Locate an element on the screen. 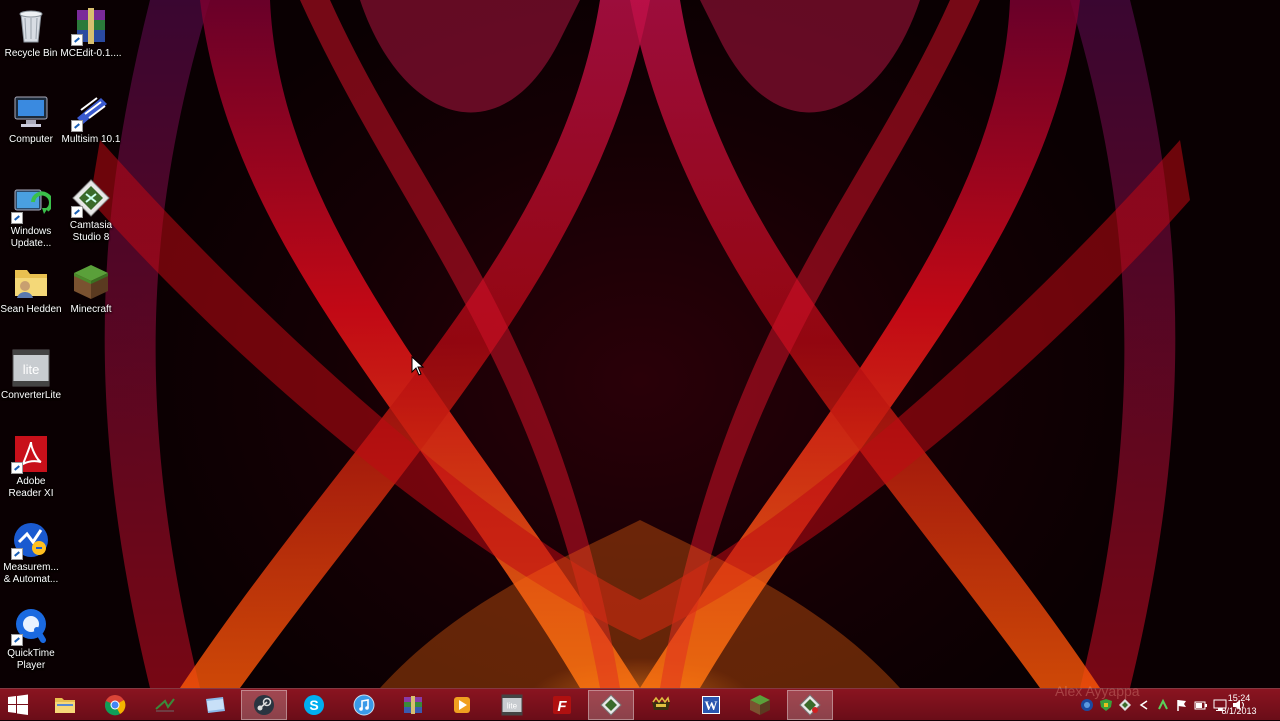 The image size is (1280, 721). desktop-icon-recycle-bin: Recycle Bin is located at coordinates (31, 33).